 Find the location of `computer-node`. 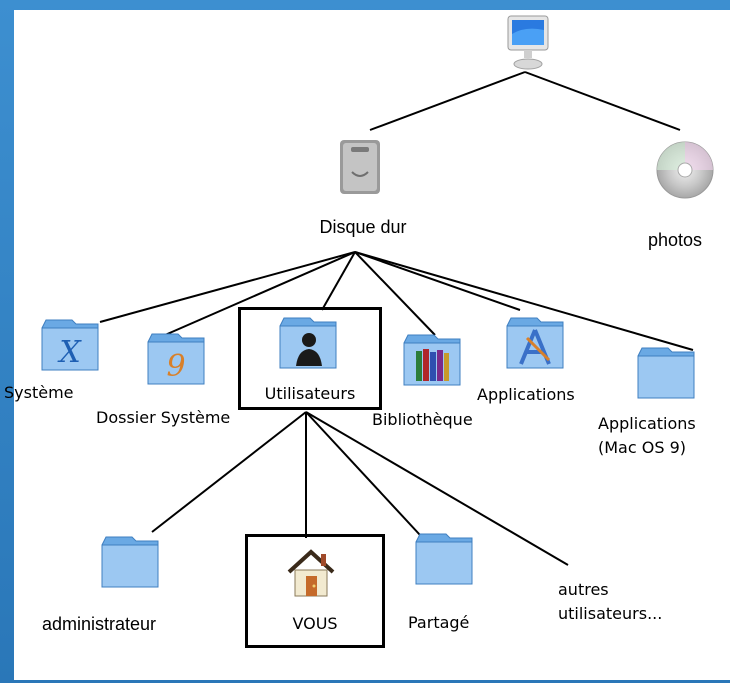

computer-node is located at coordinates (528, 45).